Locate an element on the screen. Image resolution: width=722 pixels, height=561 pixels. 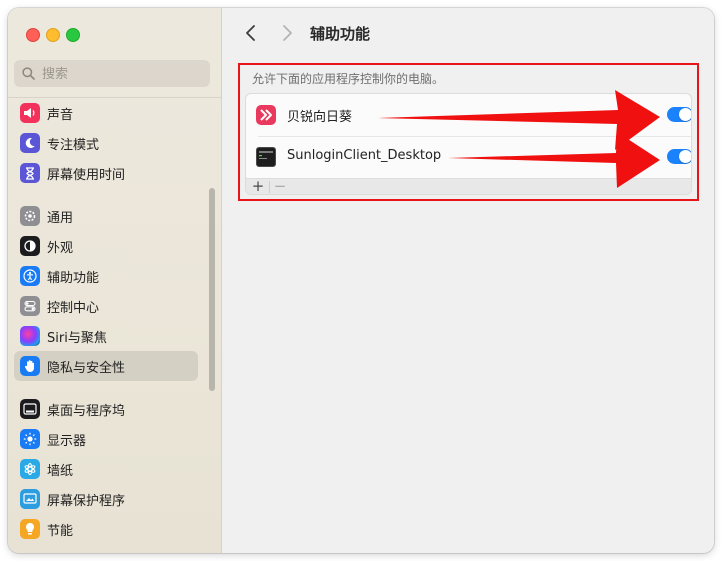
screensaver-icon is located at coordinates (30, 499).